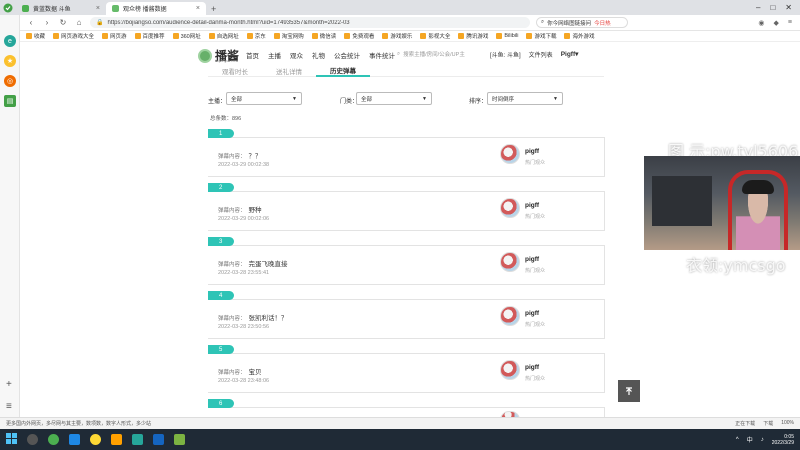 The image size is (800, 450). I want to click on bookmark-item: 海外游戏, so click(579, 36).